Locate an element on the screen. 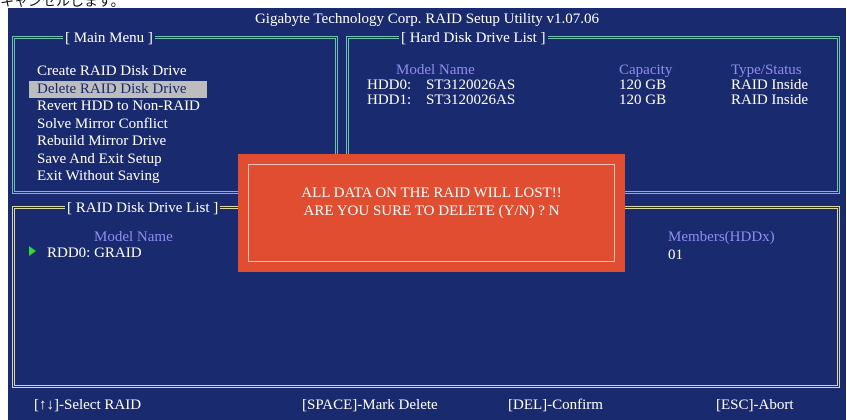 This screenshot has height=420, width=847. hdd-header-type: Type/Status is located at coordinates (766, 70).